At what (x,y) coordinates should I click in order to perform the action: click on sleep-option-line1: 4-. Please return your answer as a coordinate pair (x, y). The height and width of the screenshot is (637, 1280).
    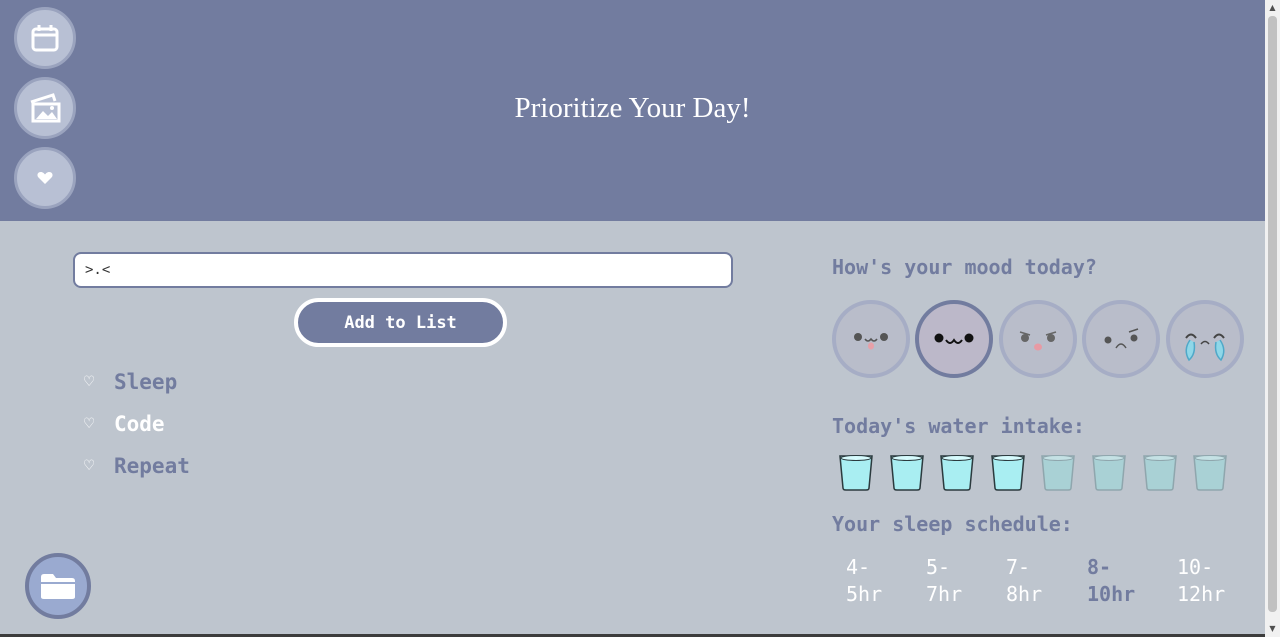
    Looking at the image, I should click on (858, 567).